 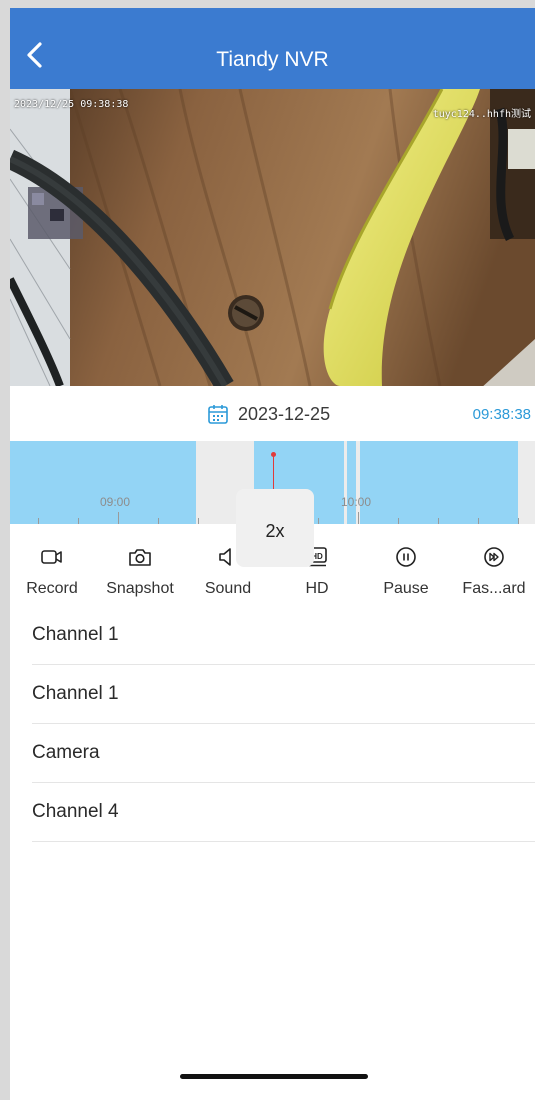 What do you see at coordinates (51, 557) in the screenshot?
I see `video-camera-icon` at bounding box center [51, 557].